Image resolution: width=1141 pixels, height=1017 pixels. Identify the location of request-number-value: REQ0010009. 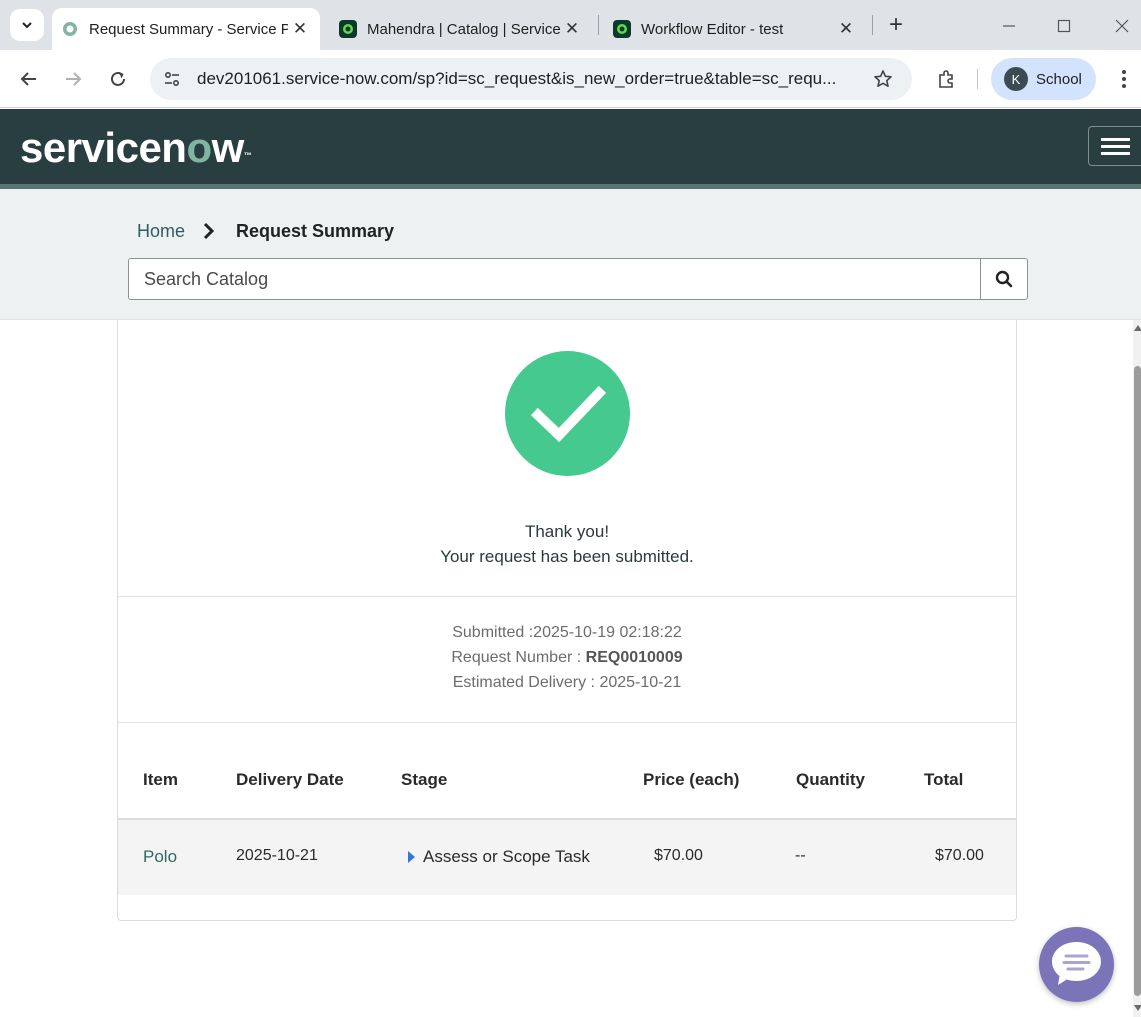
(634, 657).